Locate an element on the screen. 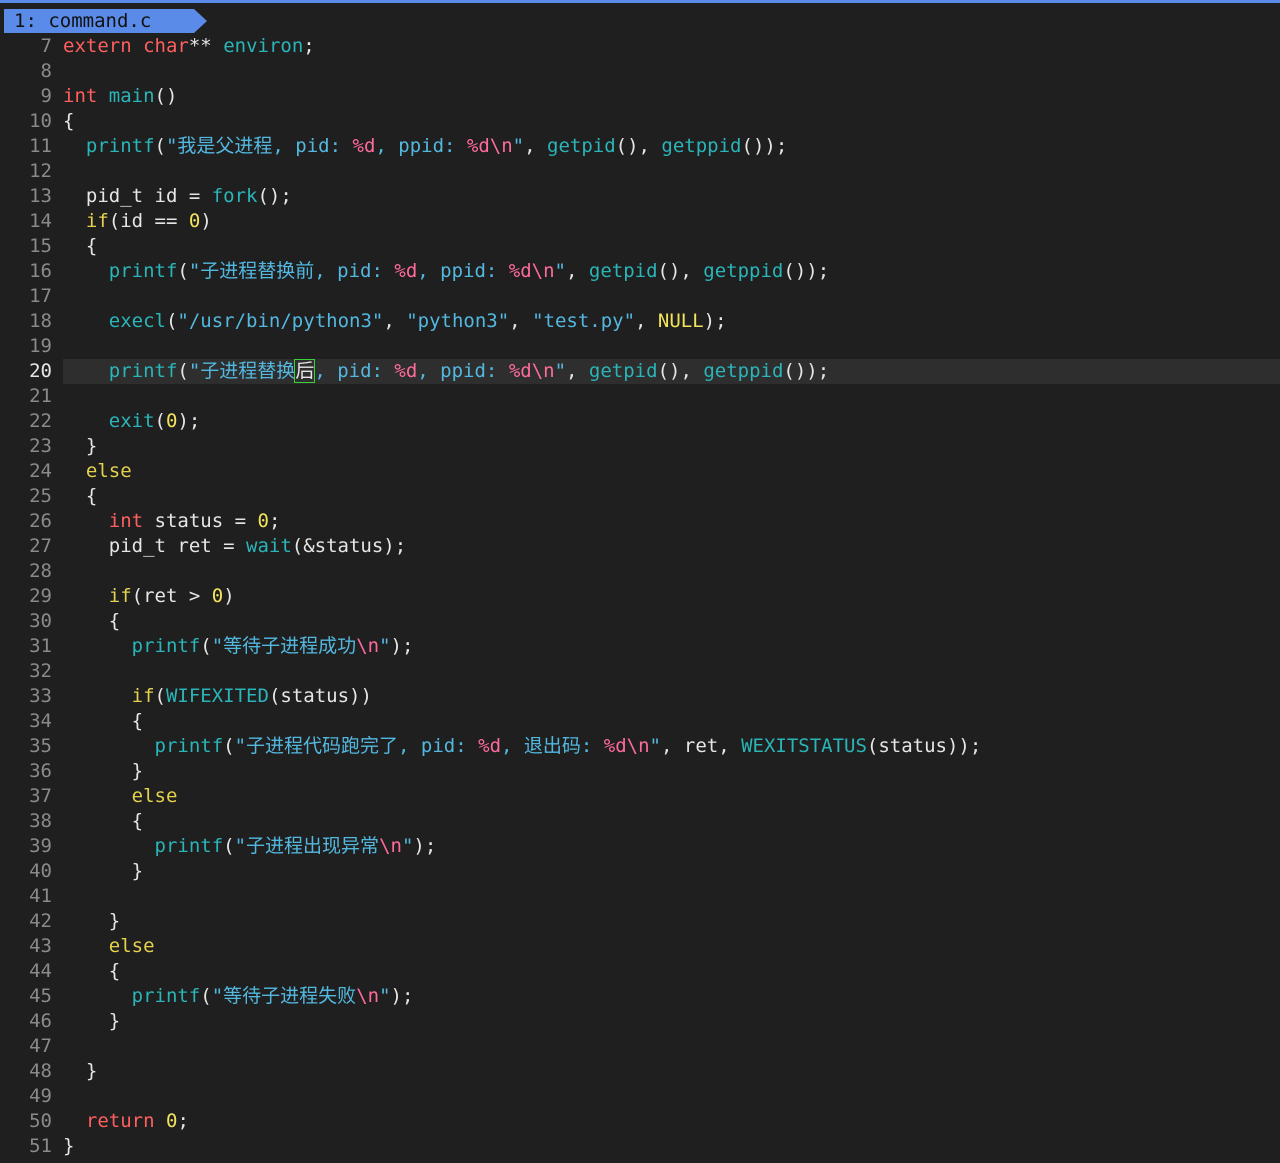 The height and width of the screenshot is (1163, 1280). code-line: 49 is located at coordinates (640, 1096).